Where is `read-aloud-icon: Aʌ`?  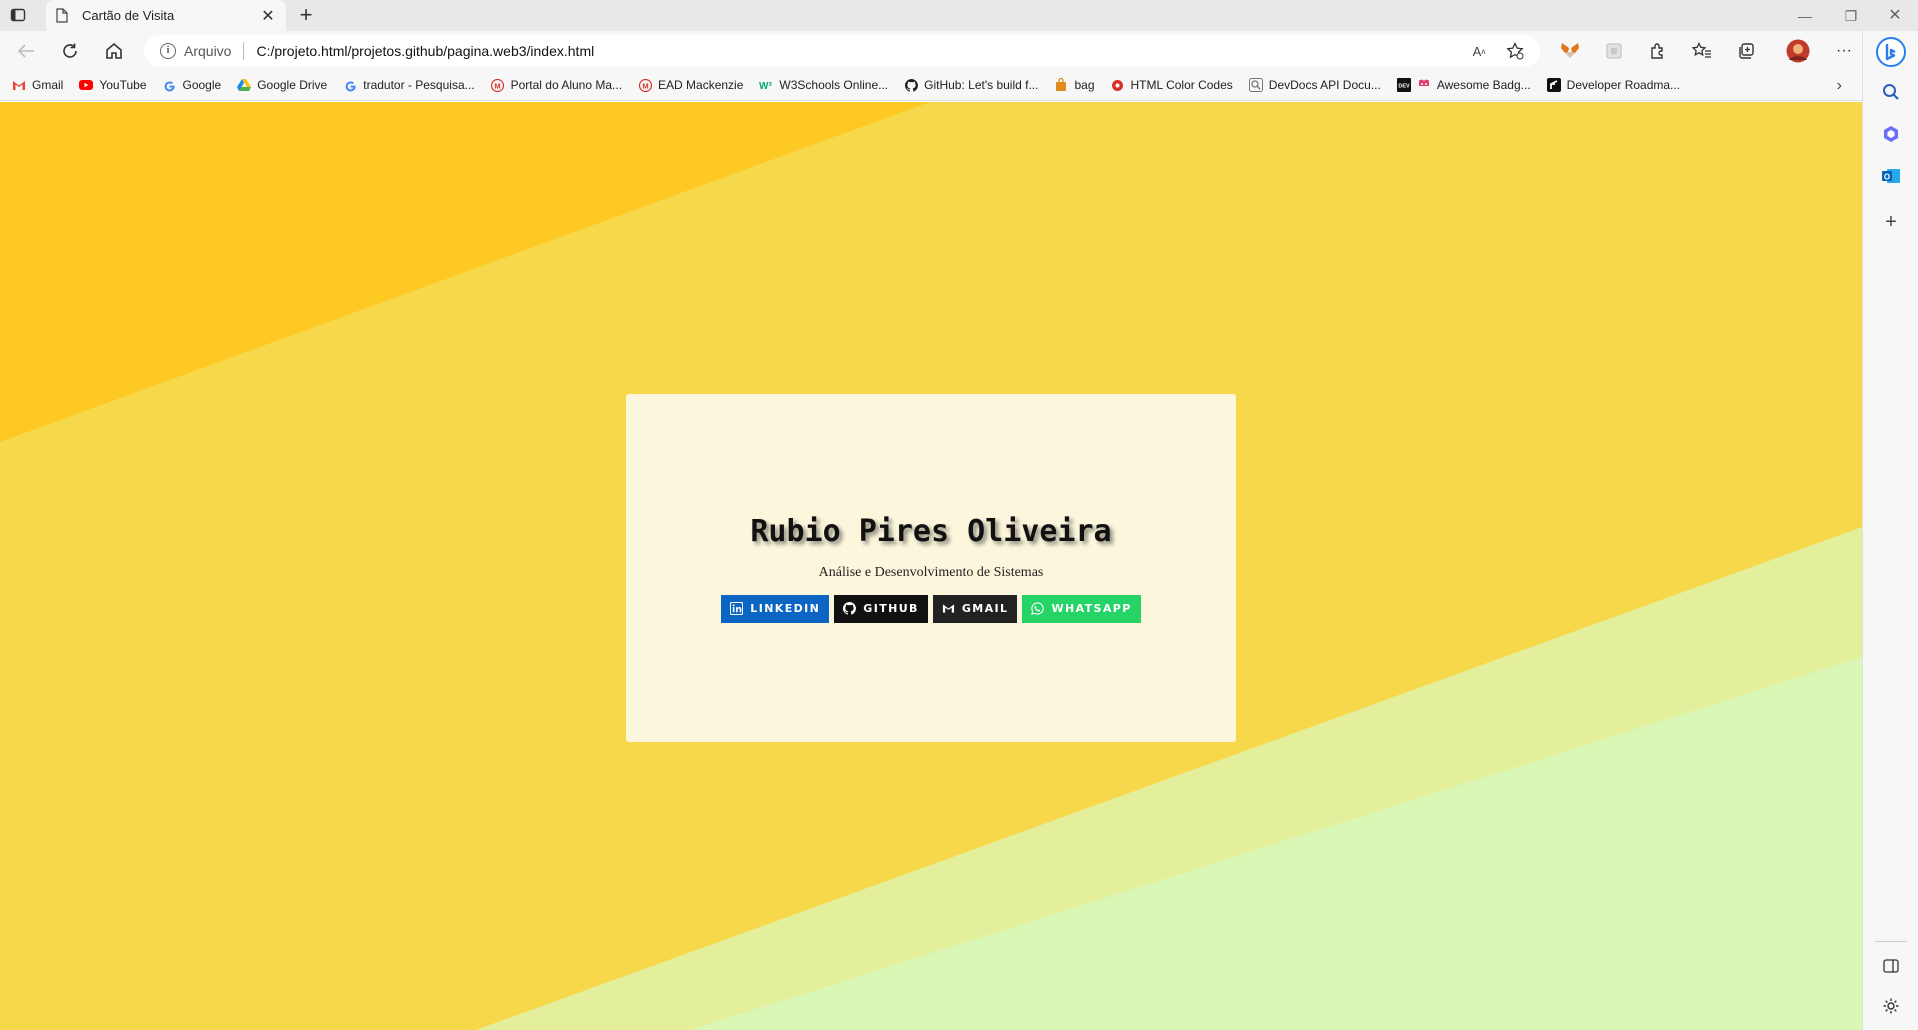 read-aloud-icon: Aʌ is located at coordinates (1479, 51).